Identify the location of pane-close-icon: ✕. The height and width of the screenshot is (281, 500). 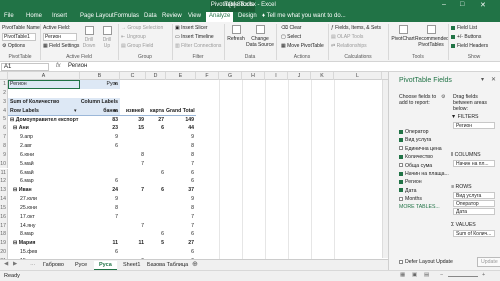
(493, 79).